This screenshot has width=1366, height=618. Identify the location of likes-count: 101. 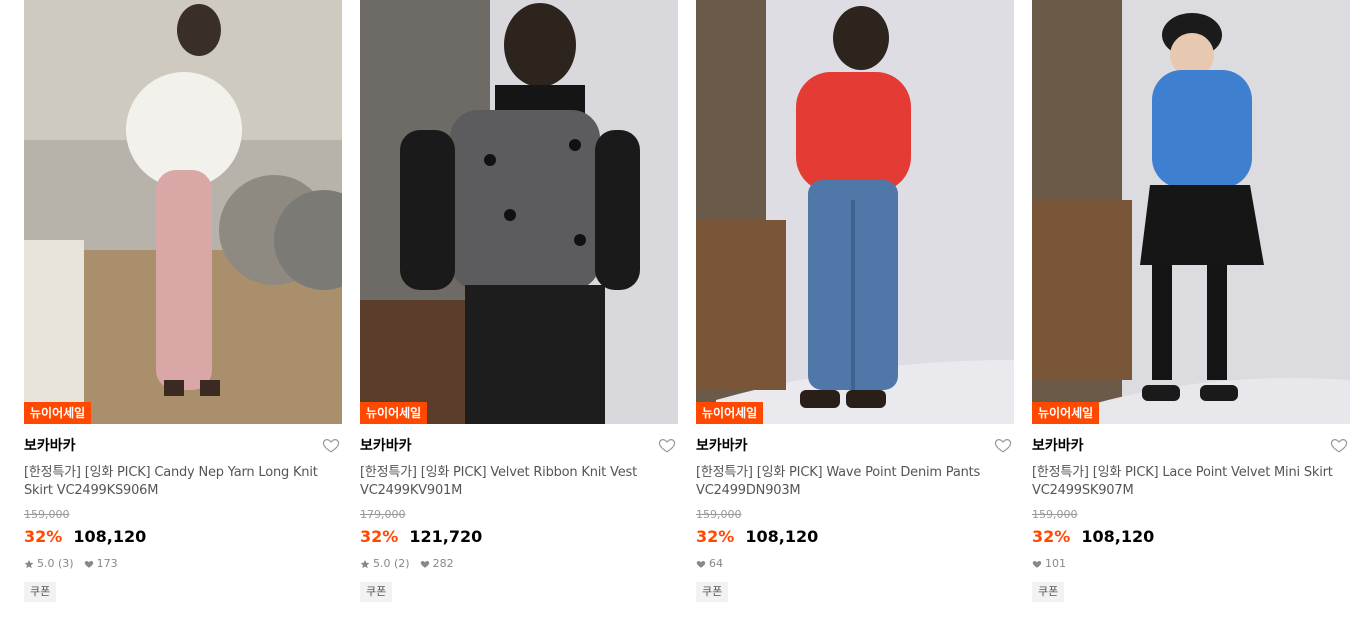
(1055, 563).